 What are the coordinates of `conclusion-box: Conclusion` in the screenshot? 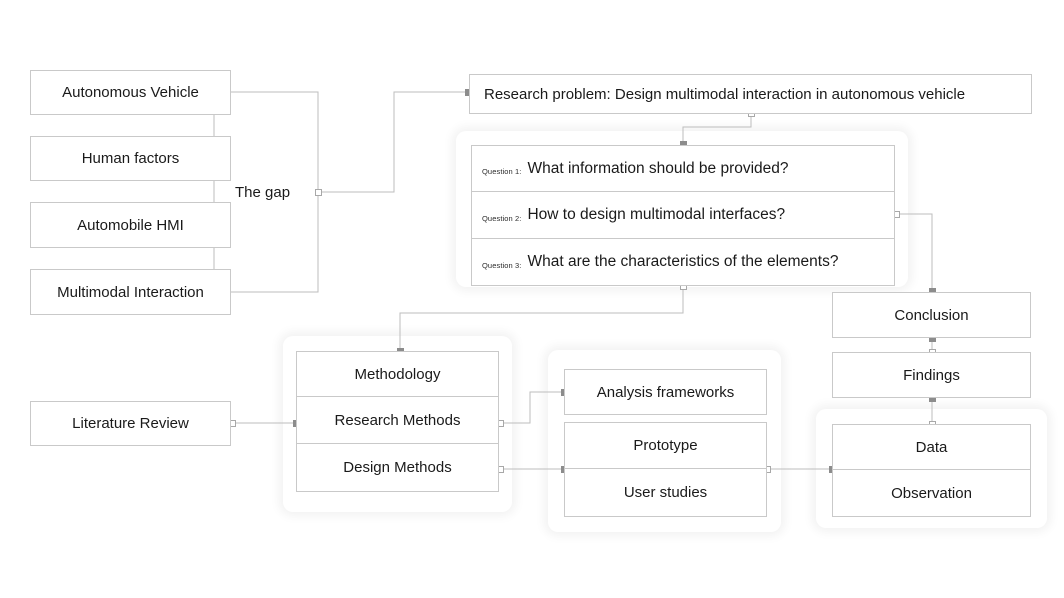 It's located at (931, 315).